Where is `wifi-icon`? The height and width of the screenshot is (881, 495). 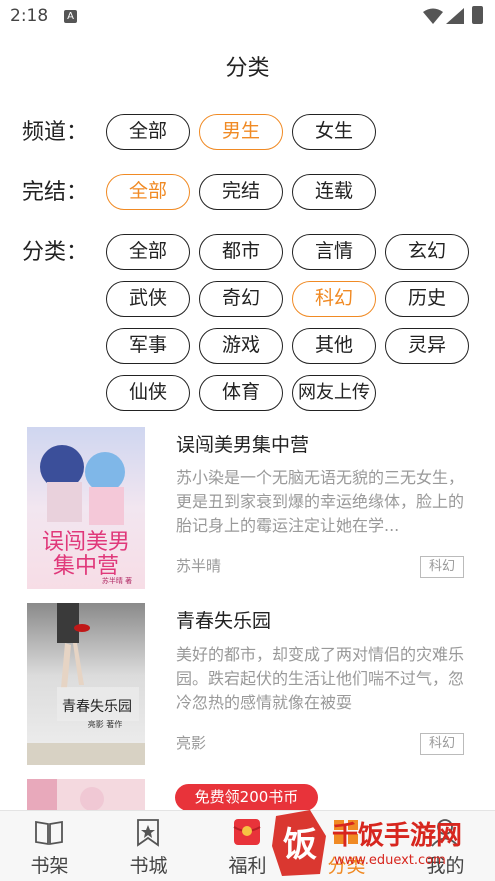
wifi-icon is located at coordinates (433, 16).